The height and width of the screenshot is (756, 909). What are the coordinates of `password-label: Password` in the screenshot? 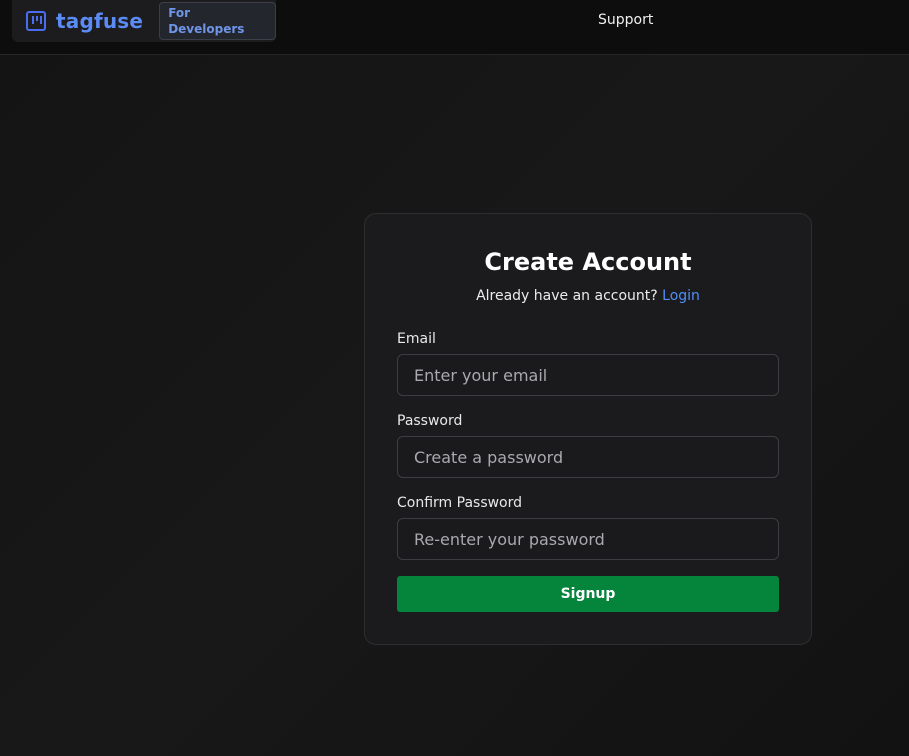 It's located at (430, 421).